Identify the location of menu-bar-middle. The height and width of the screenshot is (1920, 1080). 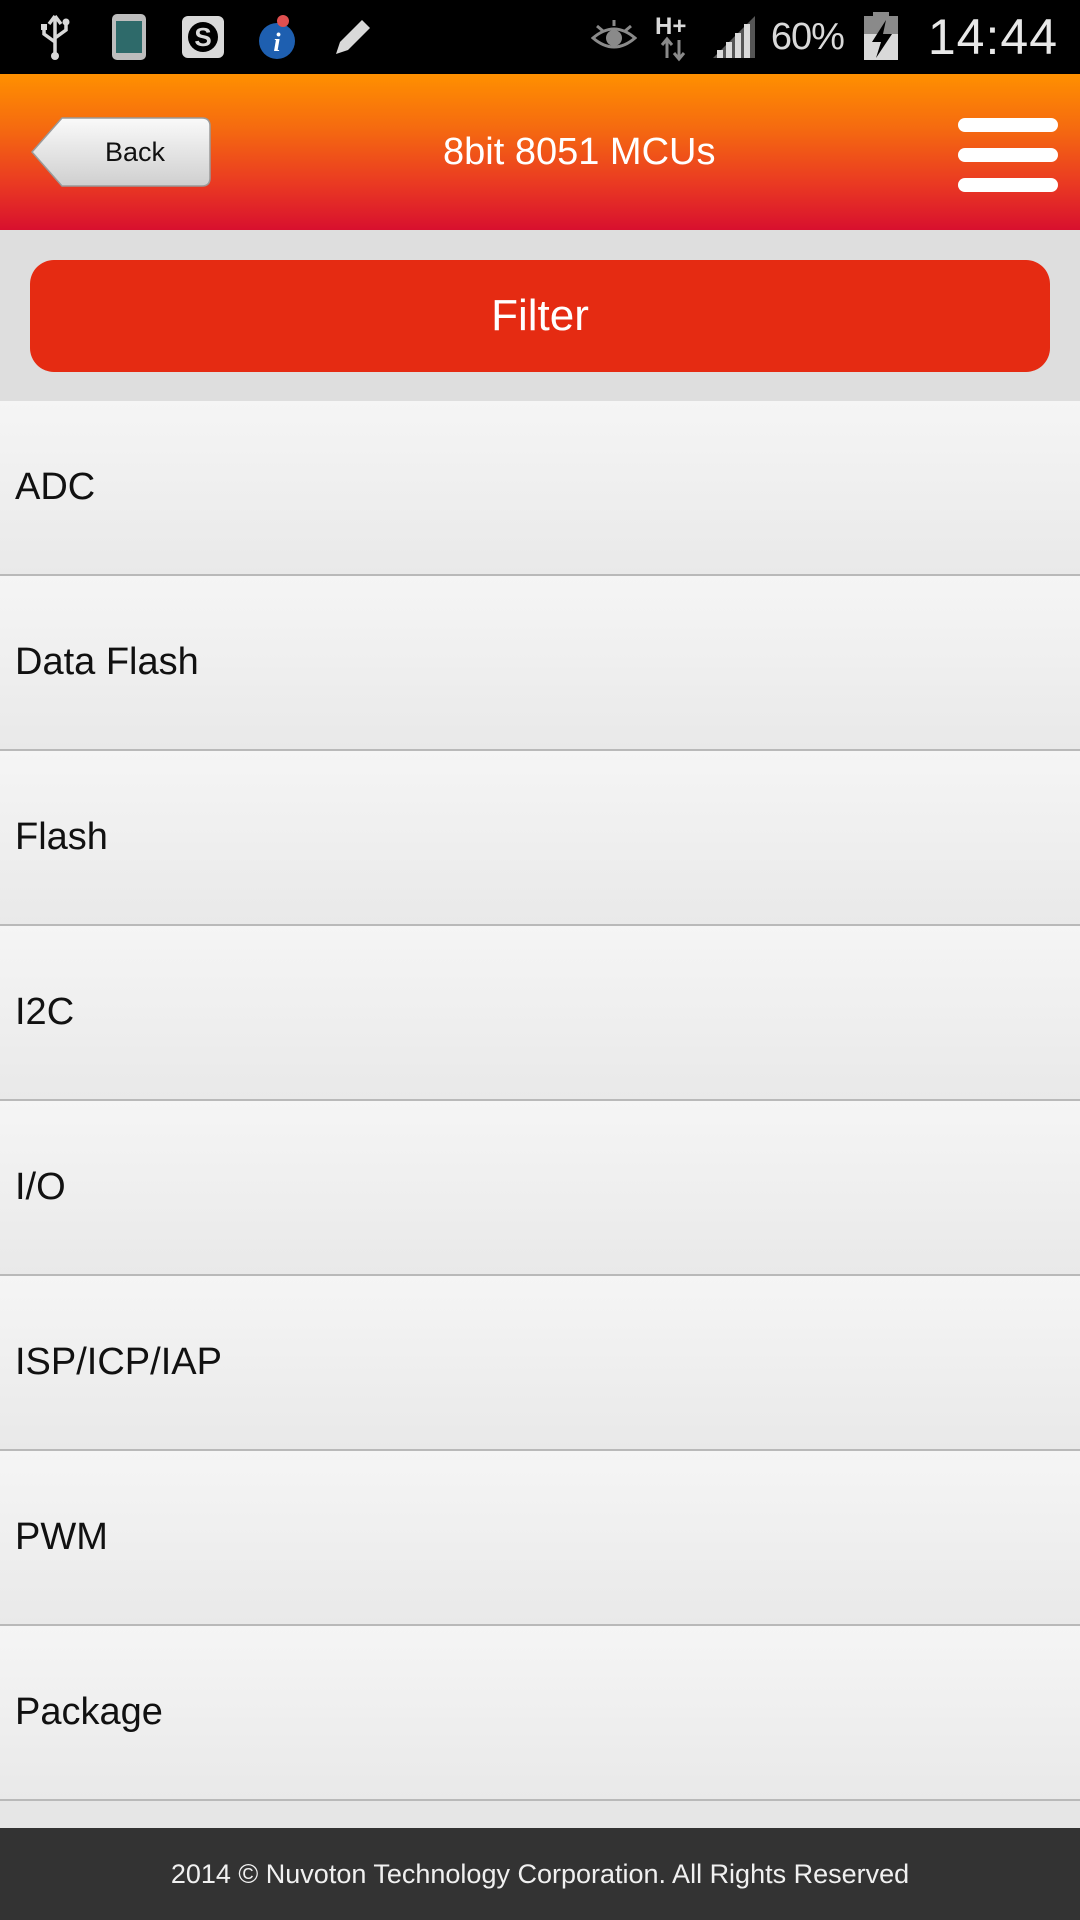
(1008, 155).